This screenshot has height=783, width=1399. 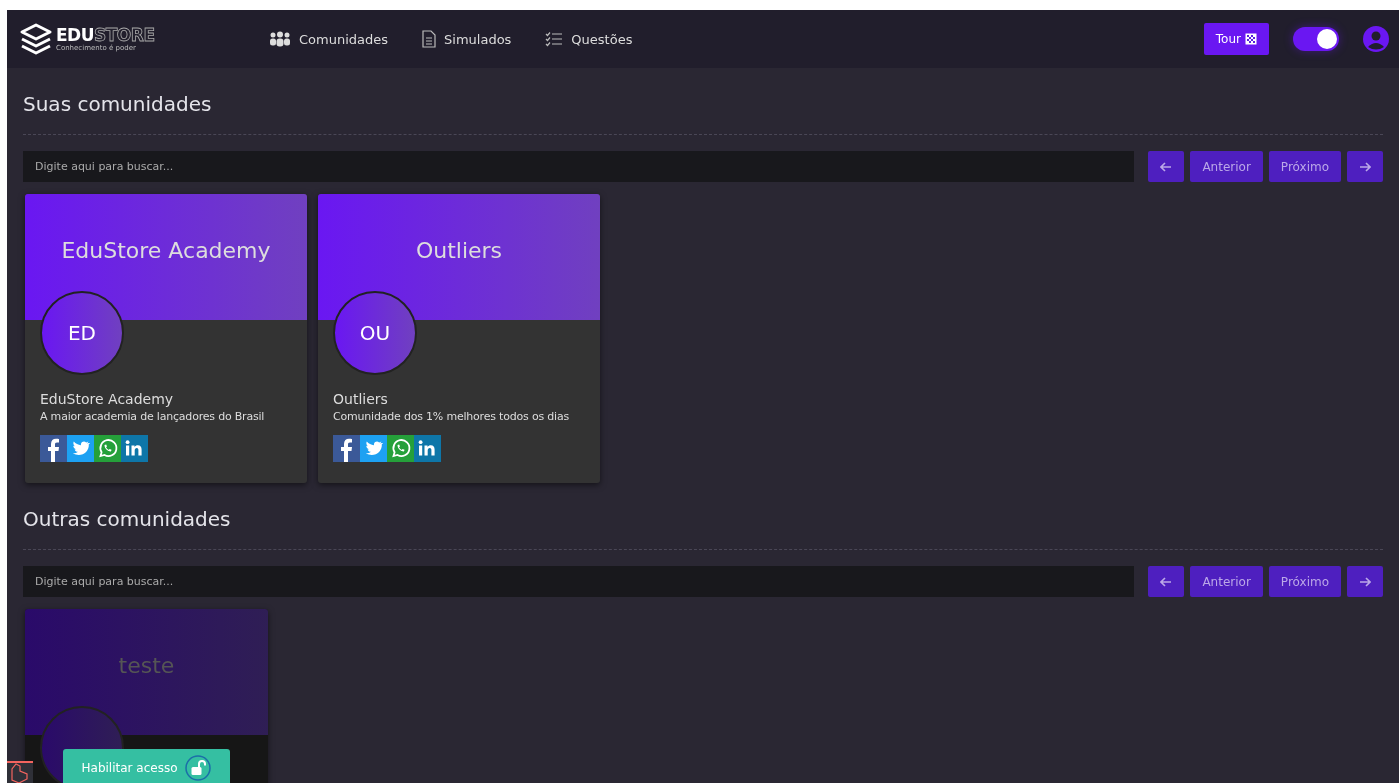 What do you see at coordinates (280, 39) in the screenshot?
I see `people-group-icon` at bounding box center [280, 39].